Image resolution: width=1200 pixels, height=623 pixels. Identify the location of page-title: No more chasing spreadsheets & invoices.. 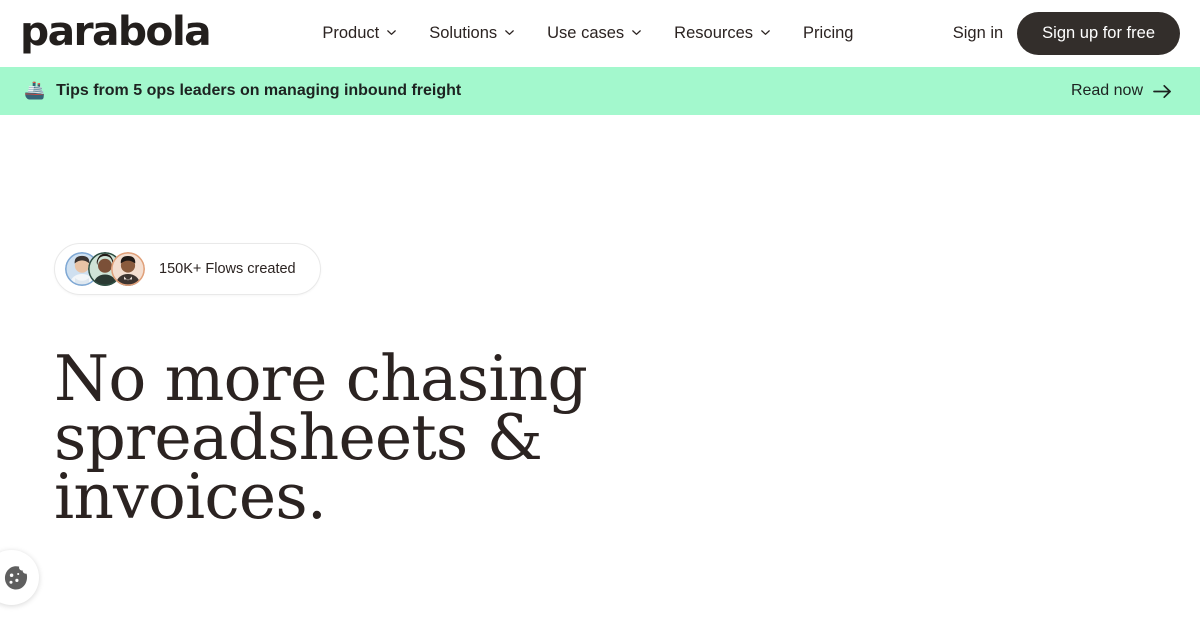
(321, 437).